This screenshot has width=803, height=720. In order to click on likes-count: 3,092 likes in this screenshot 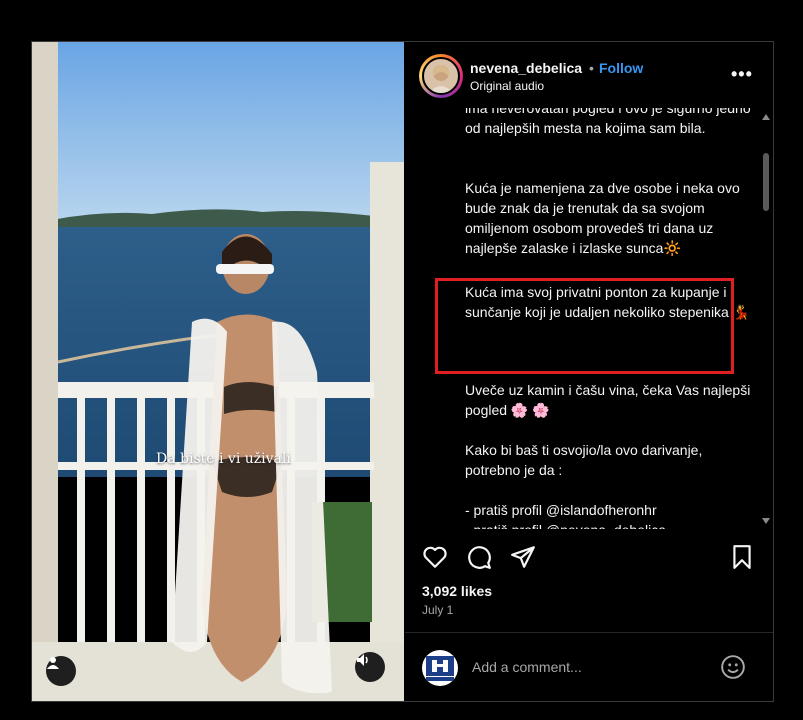, I will do `click(457, 591)`.